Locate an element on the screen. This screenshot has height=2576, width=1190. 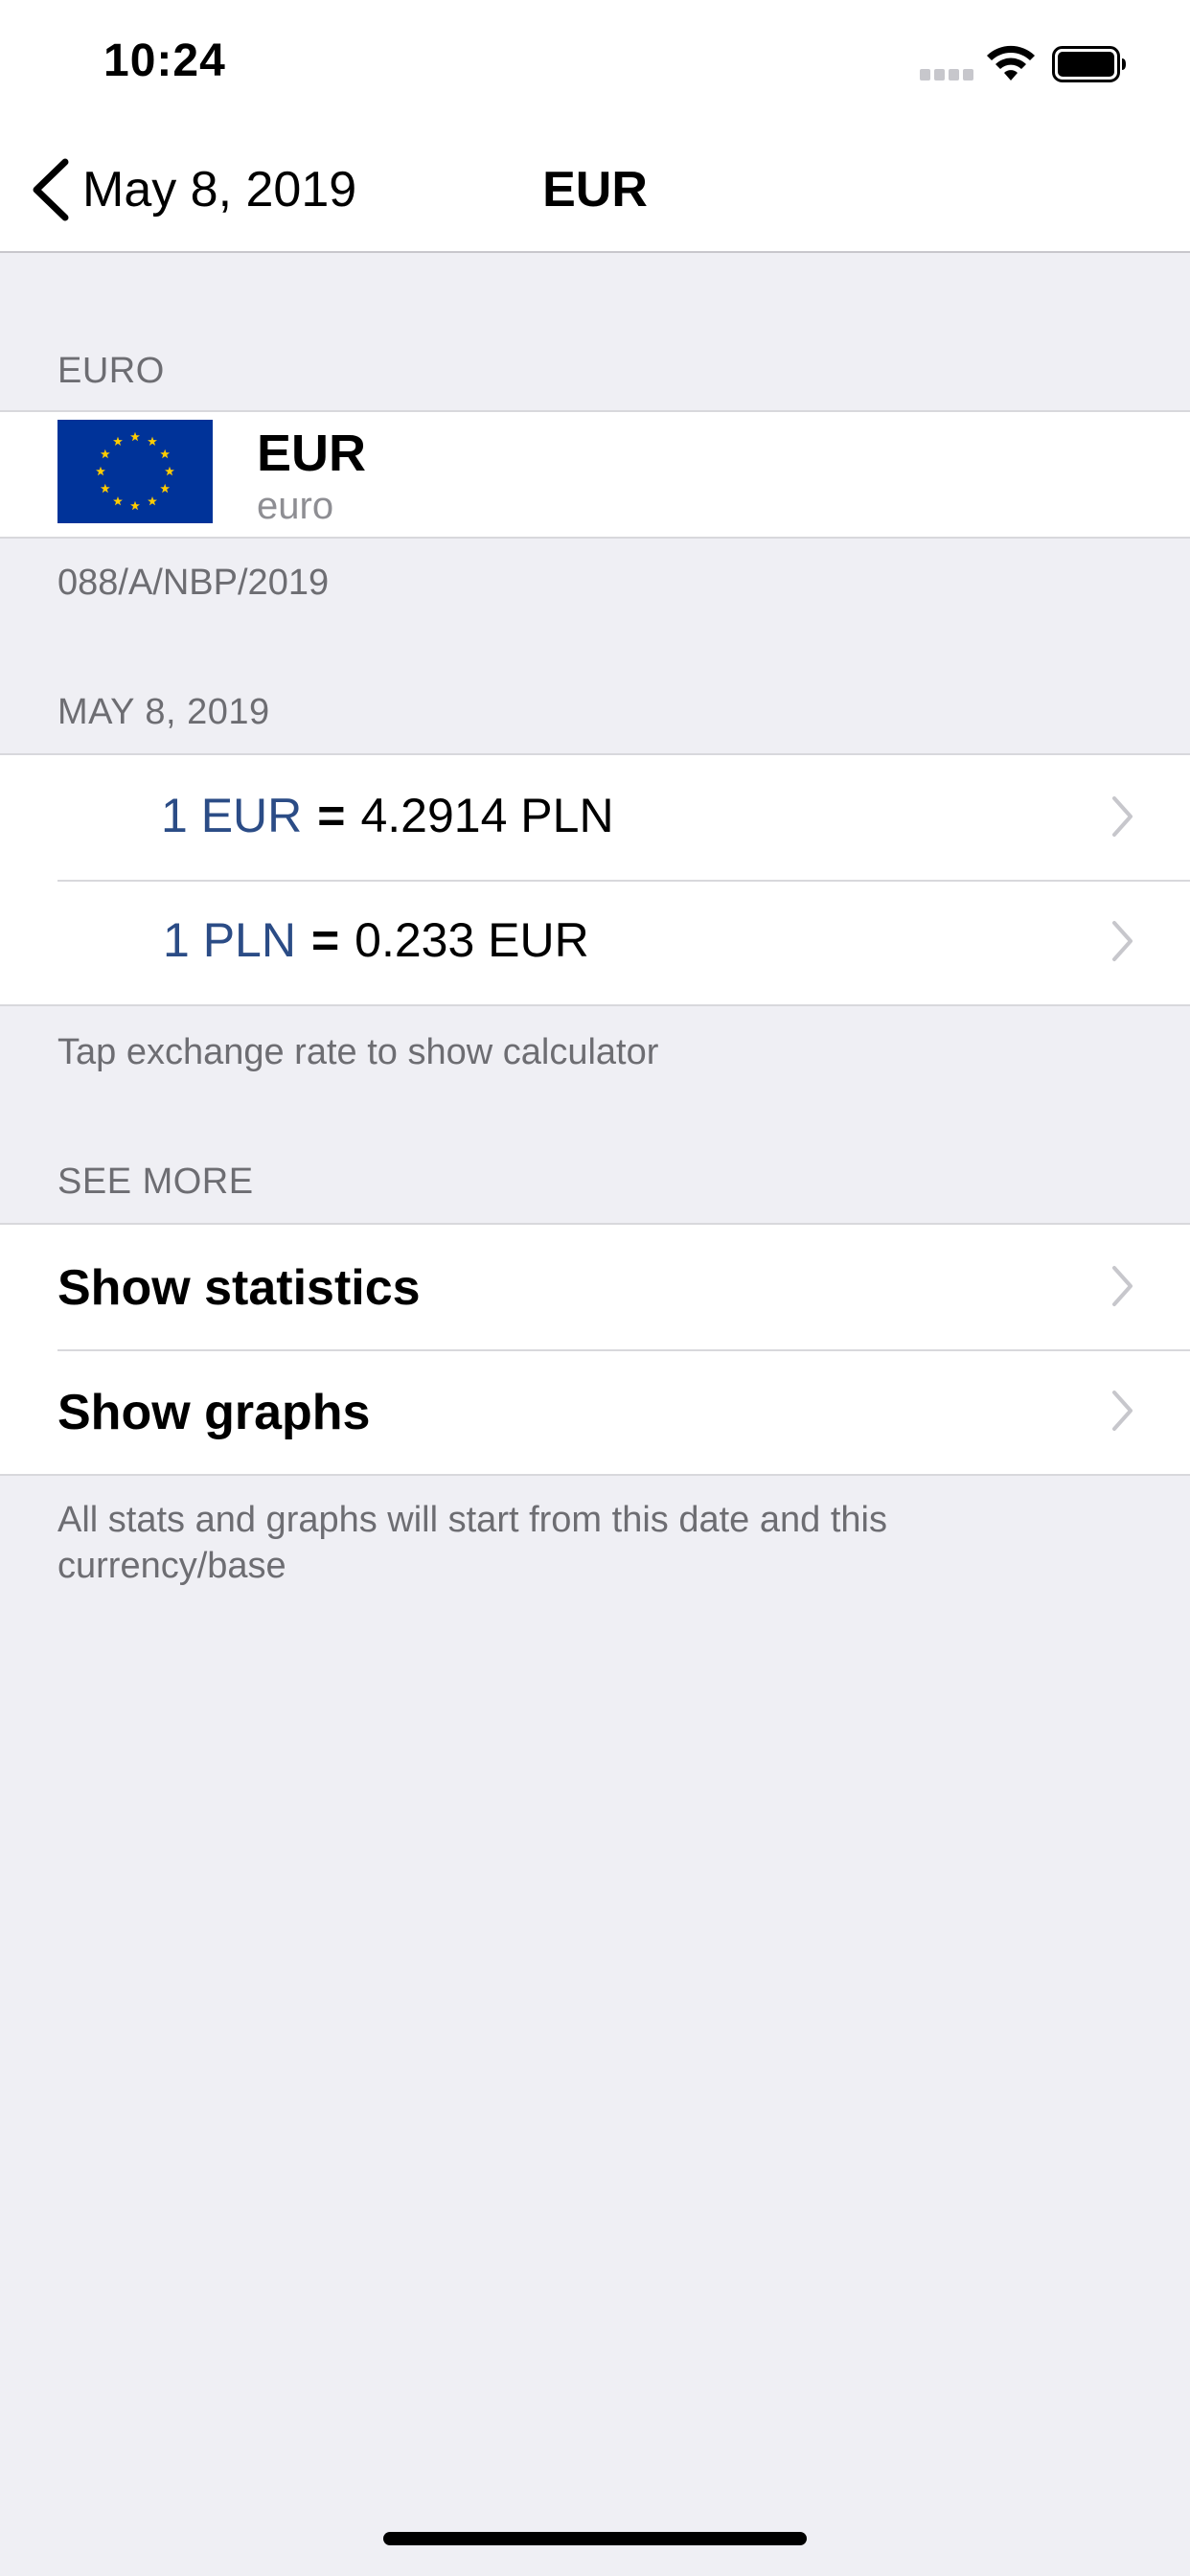
rate-base: 1 EUR is located at coordinates (232, 815).